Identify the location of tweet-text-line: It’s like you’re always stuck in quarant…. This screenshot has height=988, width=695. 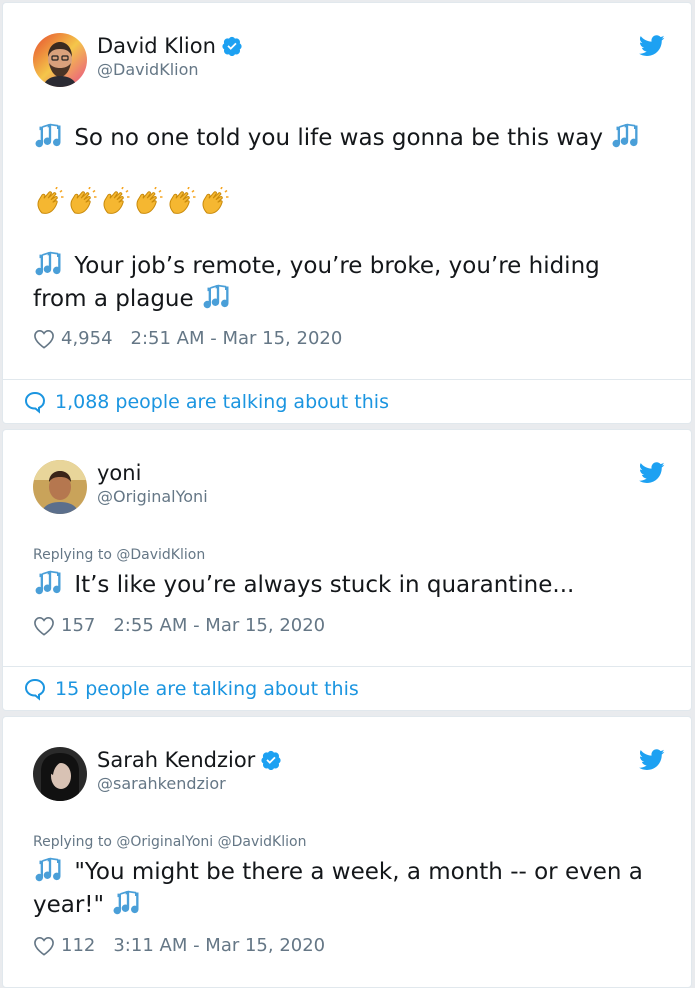
(350, 585).